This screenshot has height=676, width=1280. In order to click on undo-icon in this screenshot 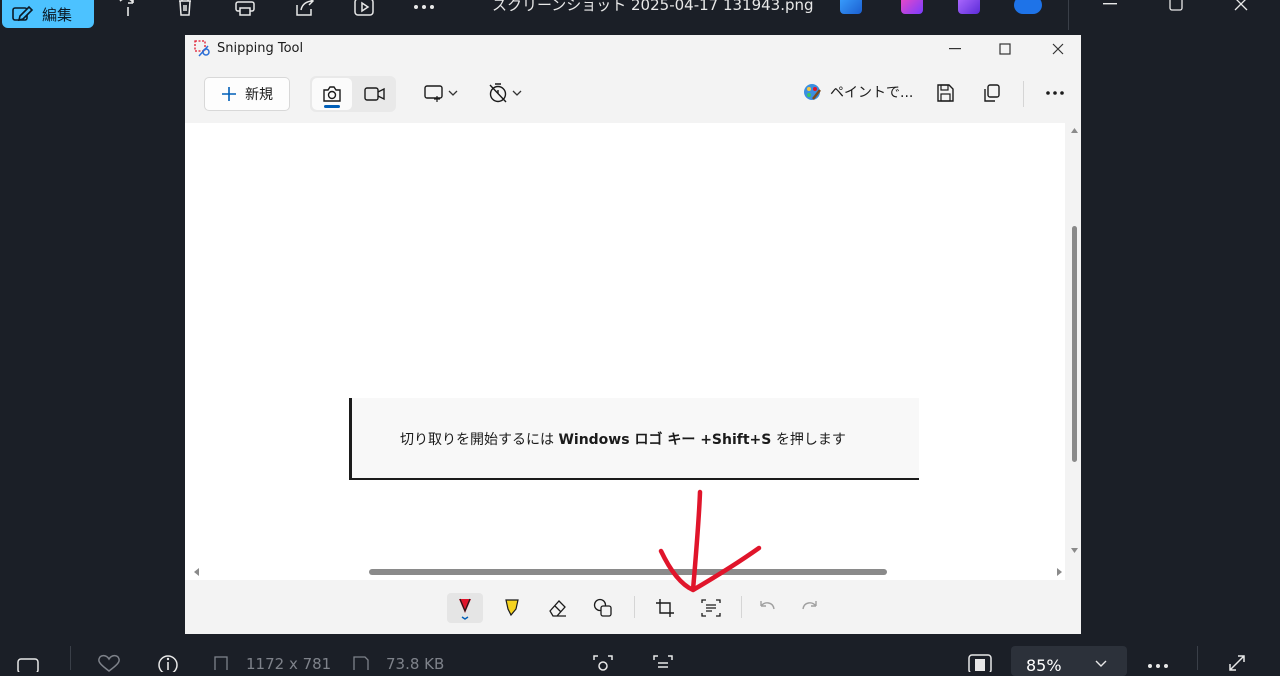, I will do `click(767, 605)`.